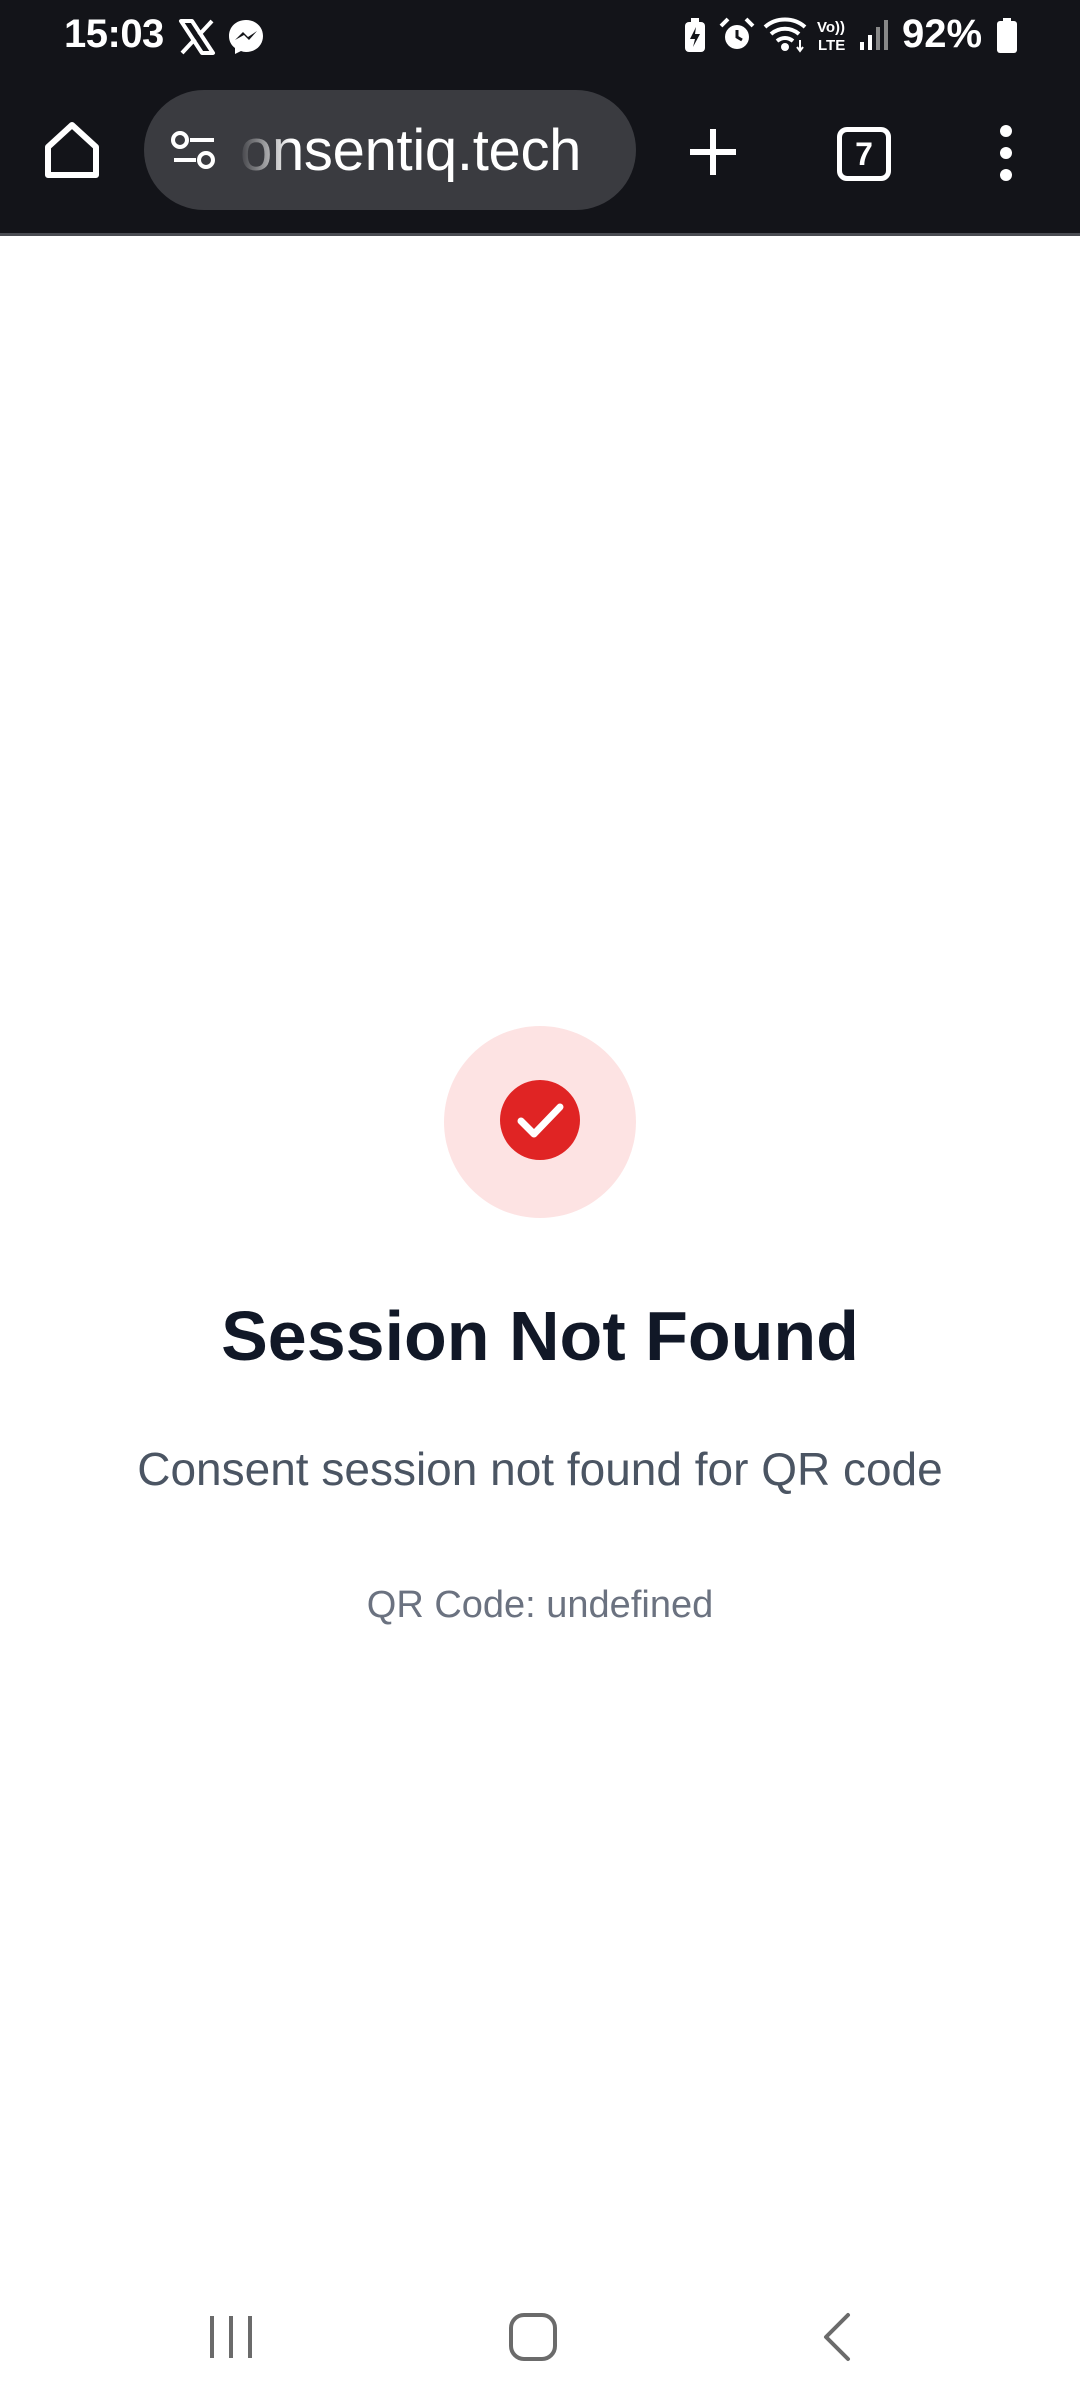 This screenshot has height=2408, width=1080. Describe the element at coordinates (194, 153) in the screenshot. I see `site-settings-icon` at that location.